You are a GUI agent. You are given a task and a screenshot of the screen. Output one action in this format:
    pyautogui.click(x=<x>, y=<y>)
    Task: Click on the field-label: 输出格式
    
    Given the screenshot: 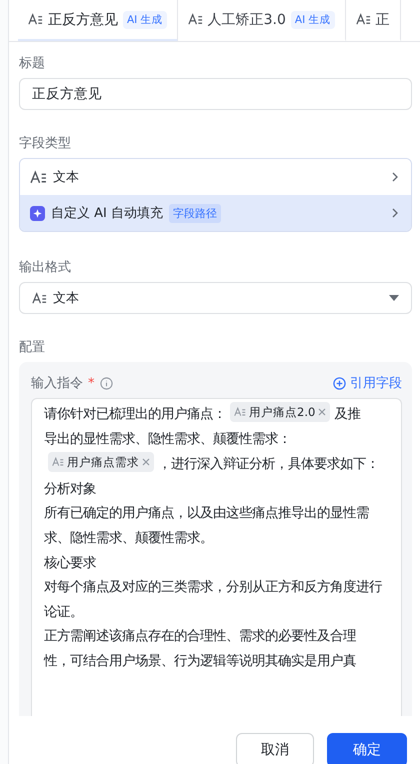 What is the action you would take?
    pyautogui.click(x=45, y=267)
    